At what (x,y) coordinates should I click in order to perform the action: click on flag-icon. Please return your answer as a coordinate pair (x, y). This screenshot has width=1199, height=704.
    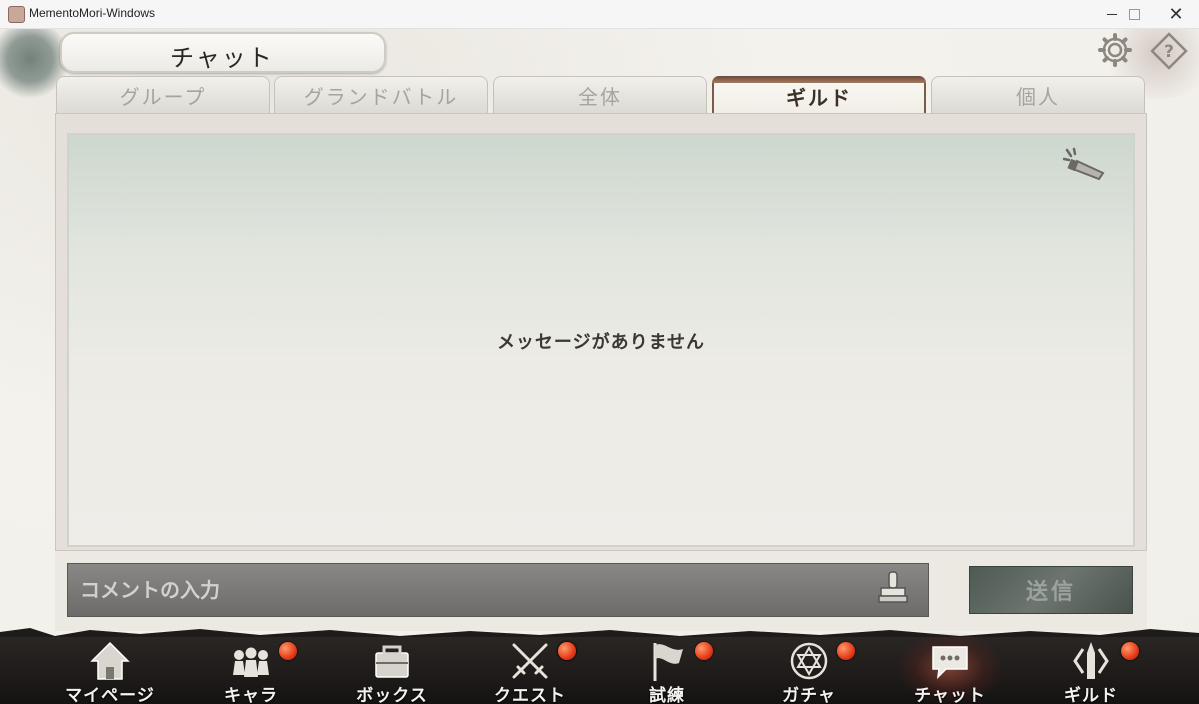
    Looking at the image, I should click on (668, 662).